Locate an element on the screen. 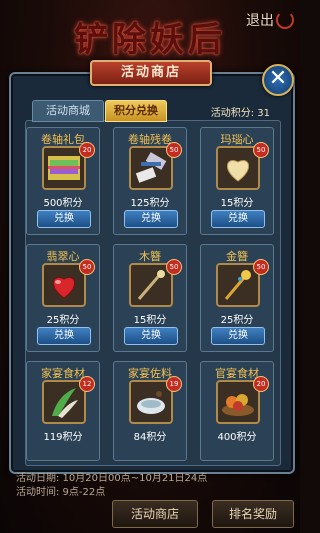 This screenshot has height=533, width=320. item-price: 125积分 is located at coordinates (150, 203).